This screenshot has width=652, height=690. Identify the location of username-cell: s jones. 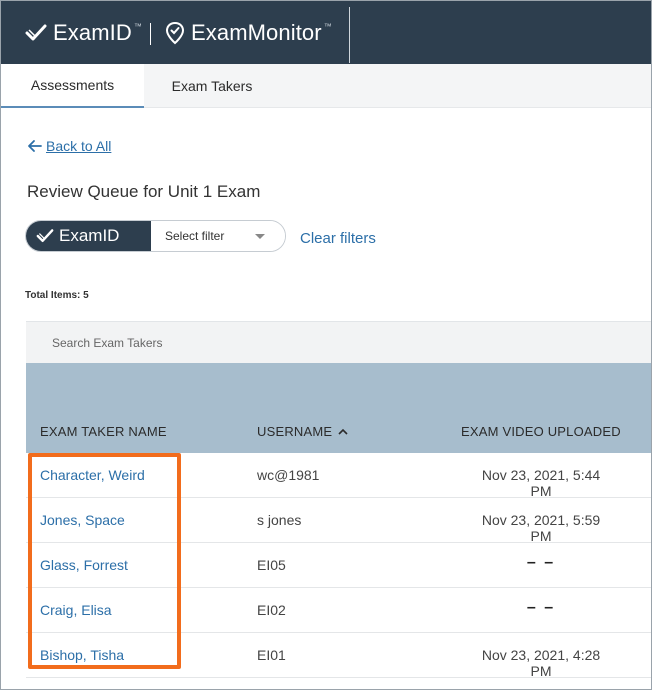
(279, 520).